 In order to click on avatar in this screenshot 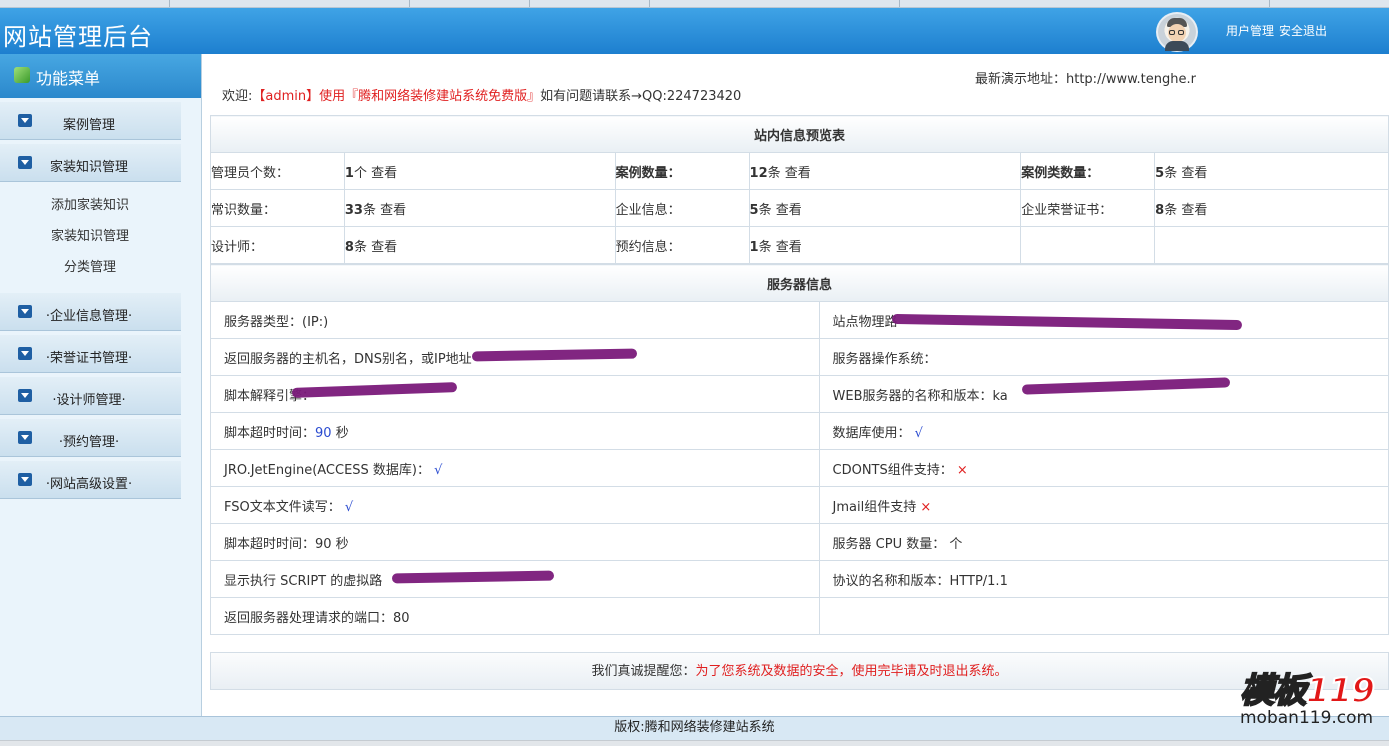, I will do `click(1177, 32)`.